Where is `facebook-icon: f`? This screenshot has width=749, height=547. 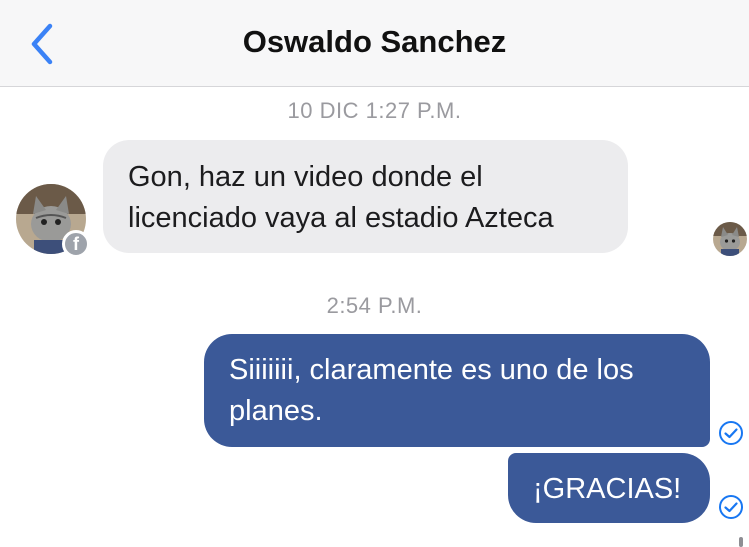
facebook-icon: f is located at coordinates (76, 244).